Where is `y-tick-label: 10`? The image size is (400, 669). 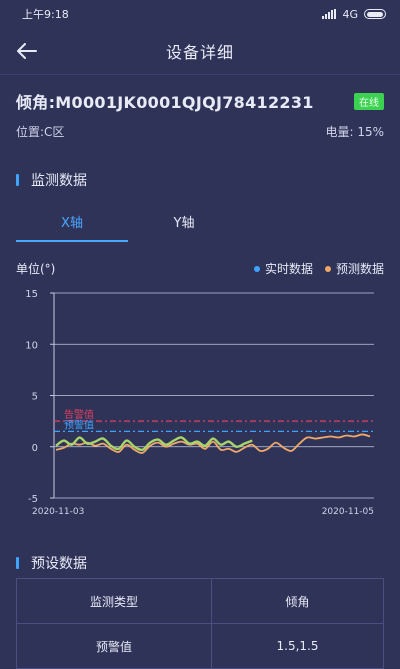
y-tick-label: 10 is located at coordinates (31, 345).